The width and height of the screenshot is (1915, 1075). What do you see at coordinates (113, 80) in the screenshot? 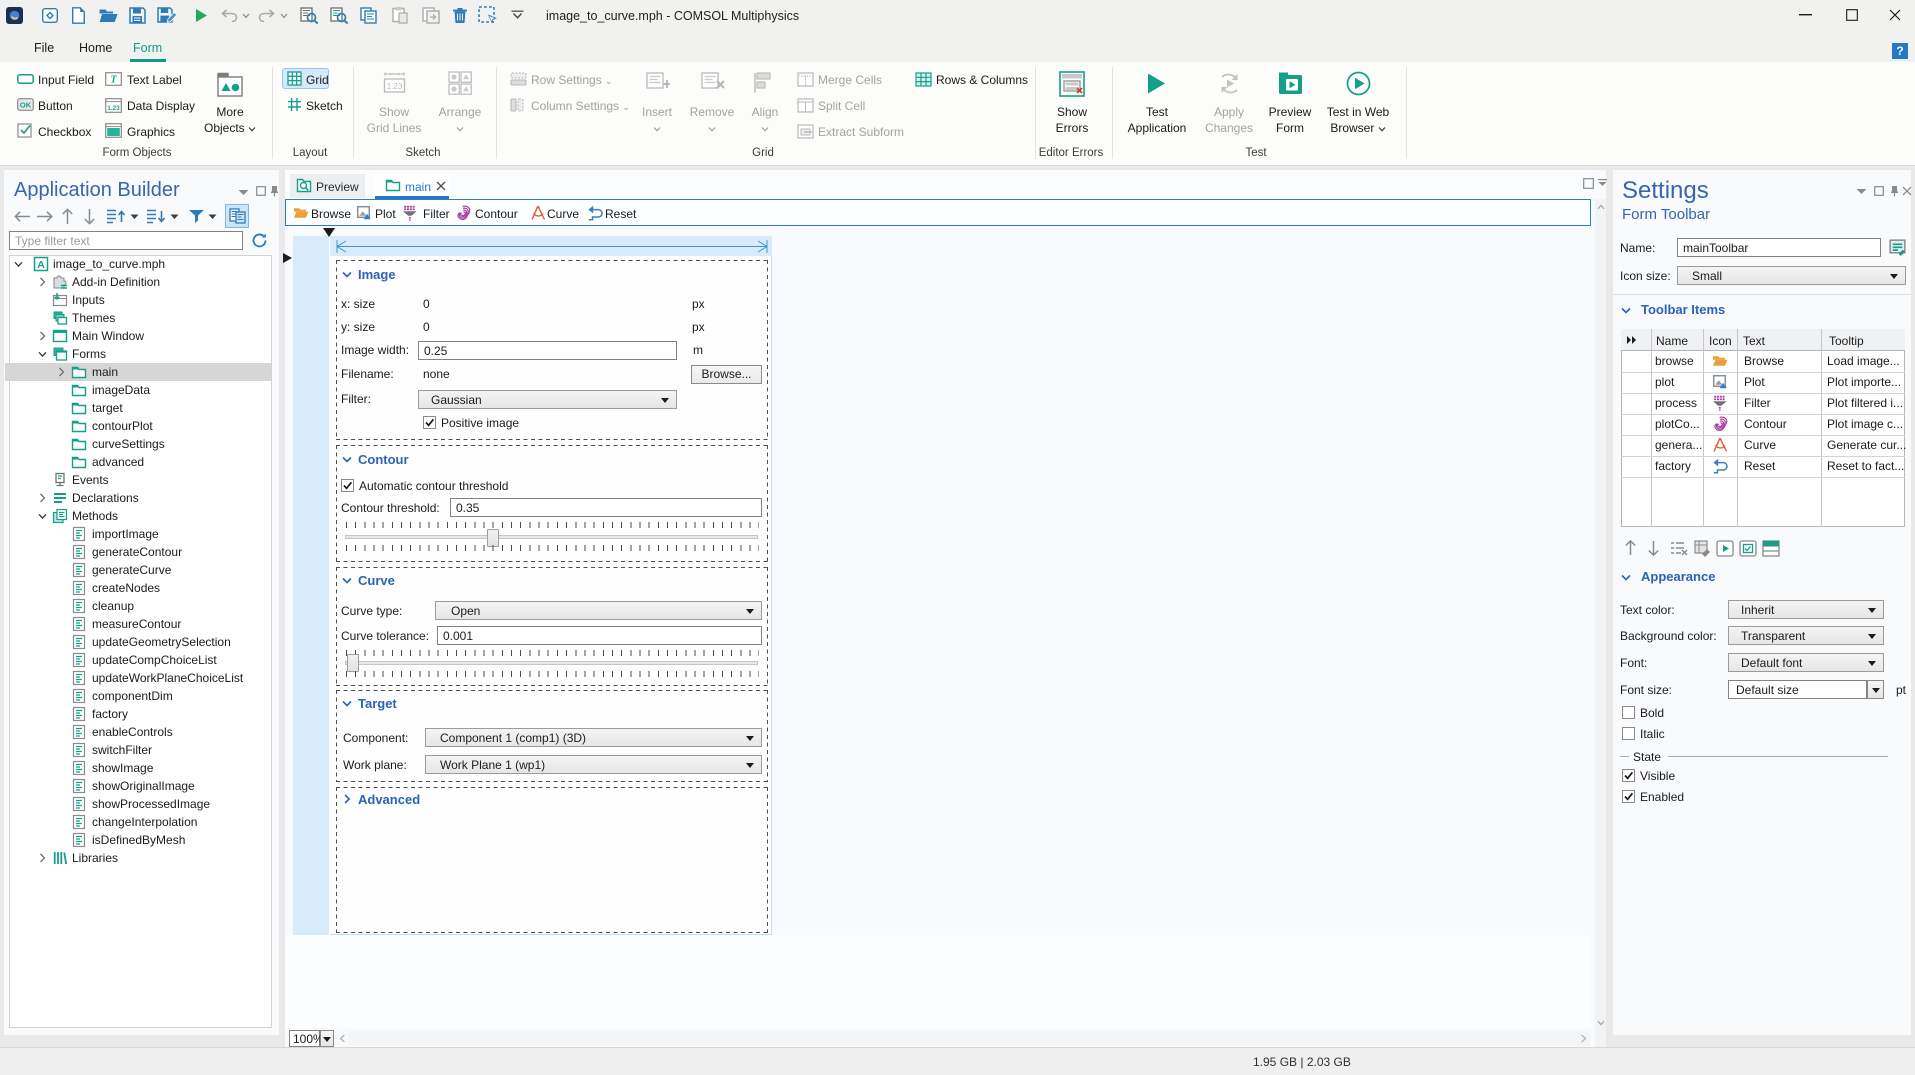
I see `svg-text: T` at bounding box center [113, 80].